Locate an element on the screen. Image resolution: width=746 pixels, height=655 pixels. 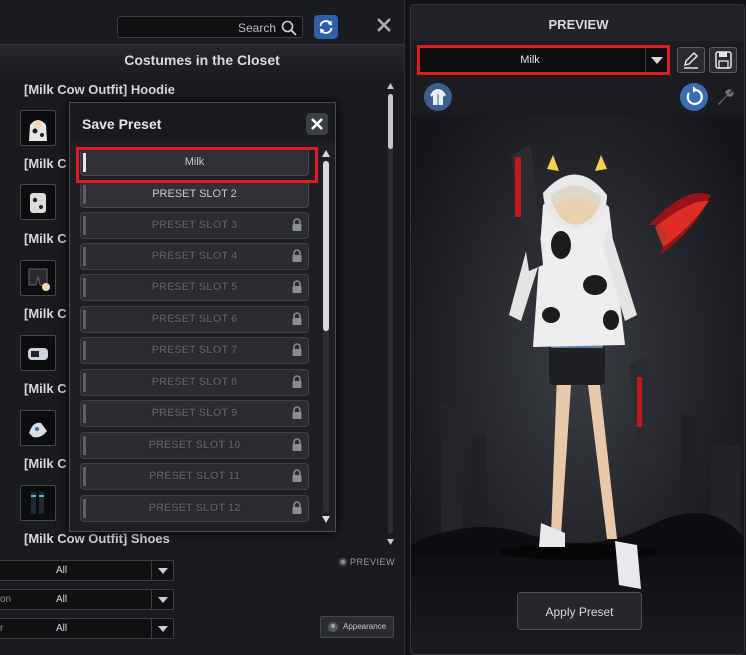
rename-preset-button is located at coordinates (691, 60).